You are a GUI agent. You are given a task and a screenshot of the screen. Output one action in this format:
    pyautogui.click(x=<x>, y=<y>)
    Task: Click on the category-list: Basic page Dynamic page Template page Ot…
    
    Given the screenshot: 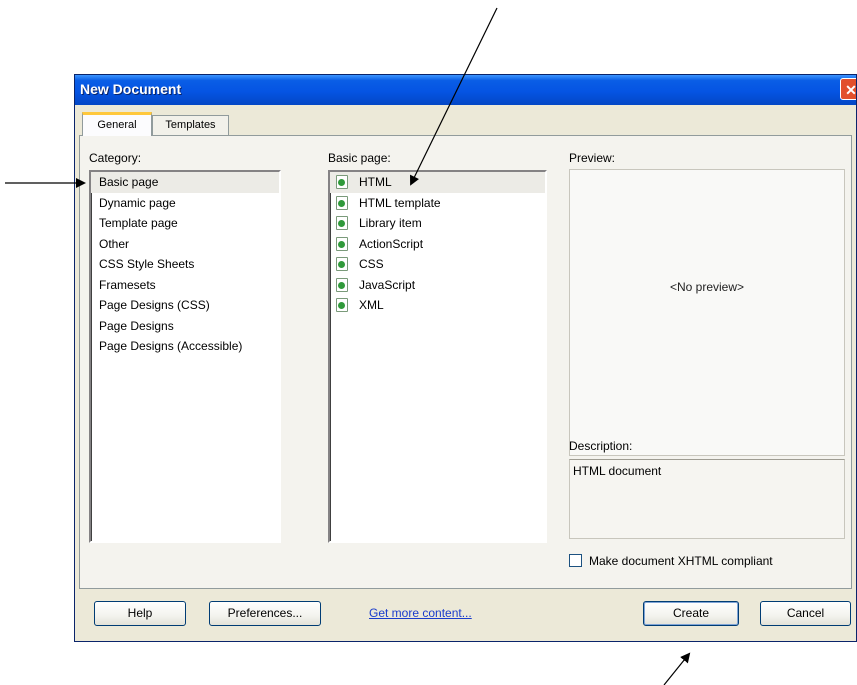 What is the action you would take?
    pyautogui.click(x=185, y=356)
    